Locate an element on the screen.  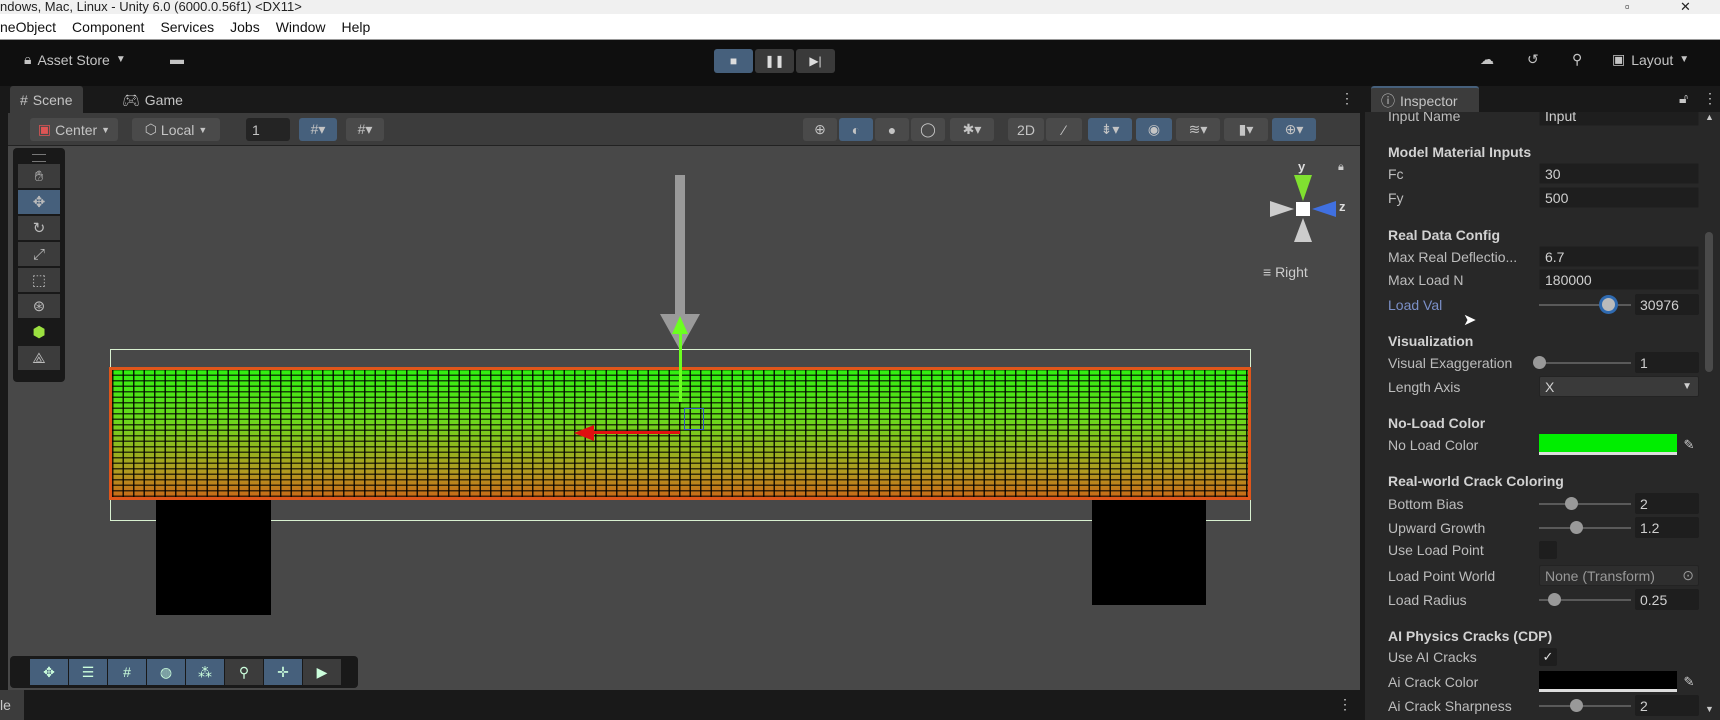
load-radius-field: 0.25 is located at coordinates (1667, 599).